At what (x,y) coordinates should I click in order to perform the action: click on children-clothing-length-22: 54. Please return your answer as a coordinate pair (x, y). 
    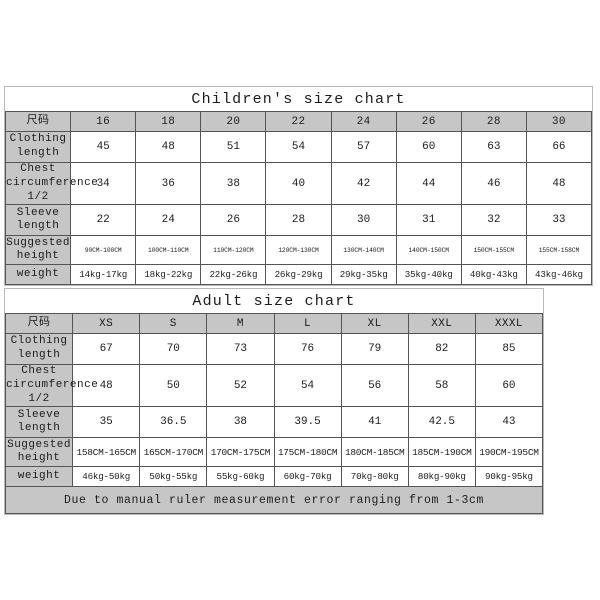
    Looking at the image, I should click on (298, 147).